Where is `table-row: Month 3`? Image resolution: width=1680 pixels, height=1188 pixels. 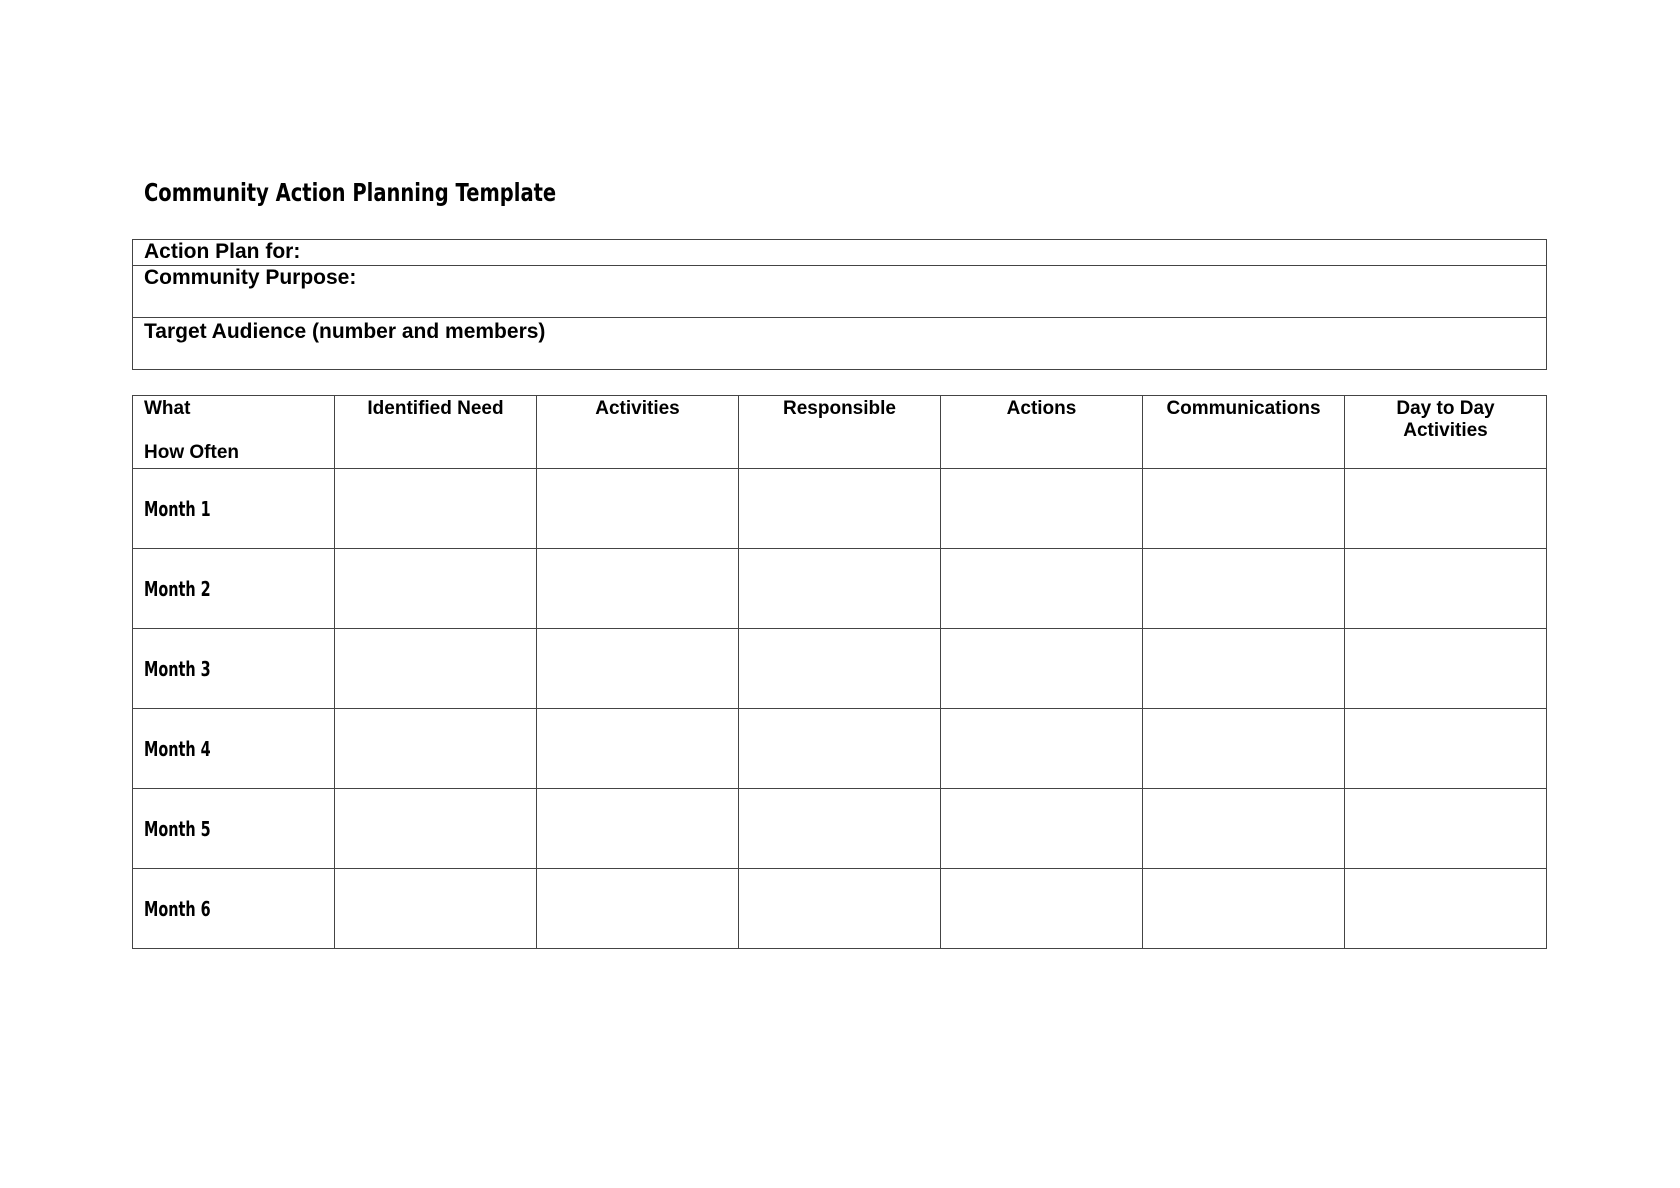 table-row: Month 3 is located at coordinates (839, 668).